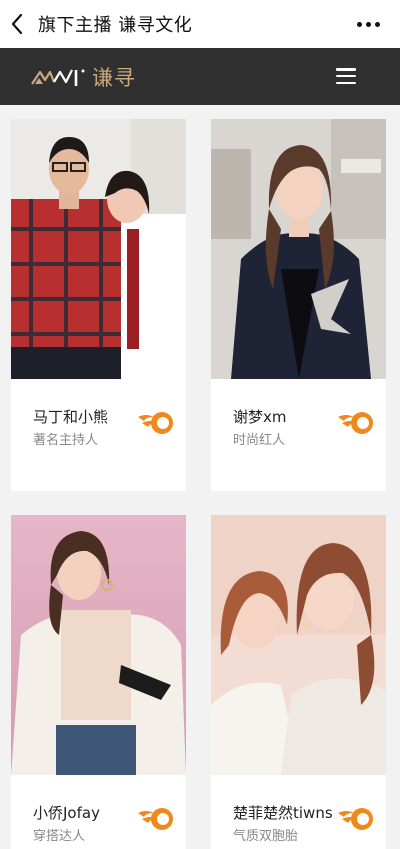  Describe the element at coordinates (359, 24) in the screenshot. I see `more-dots-icon` at that location.